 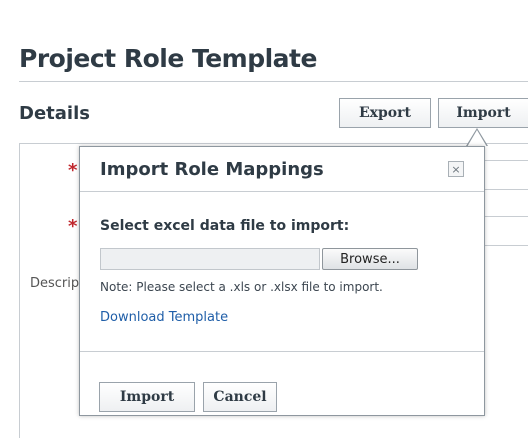 What do you see at coordinates (55, 283) in the screenshot?
I see `description-label: Description` at bounding box center [55, 283].